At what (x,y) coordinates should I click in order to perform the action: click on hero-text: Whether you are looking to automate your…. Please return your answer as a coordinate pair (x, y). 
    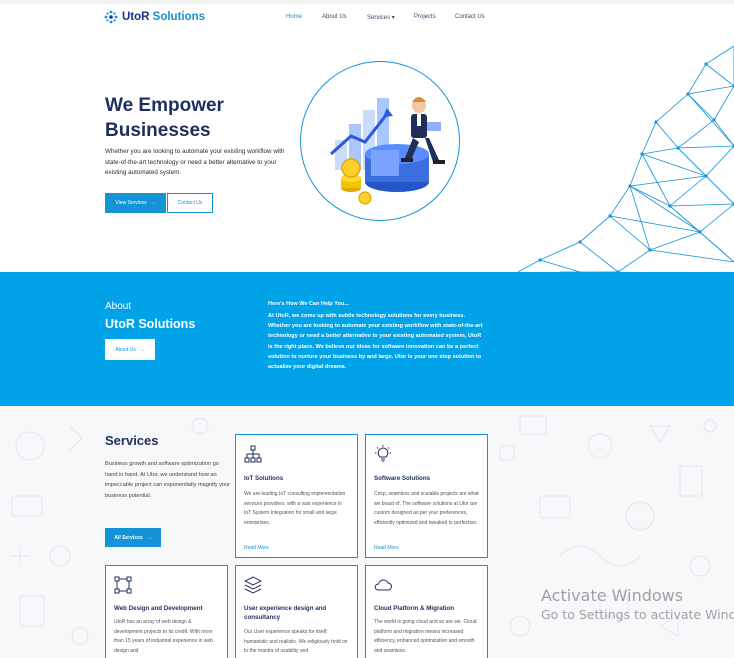
    Looking at the image, I should click on (195, 162).